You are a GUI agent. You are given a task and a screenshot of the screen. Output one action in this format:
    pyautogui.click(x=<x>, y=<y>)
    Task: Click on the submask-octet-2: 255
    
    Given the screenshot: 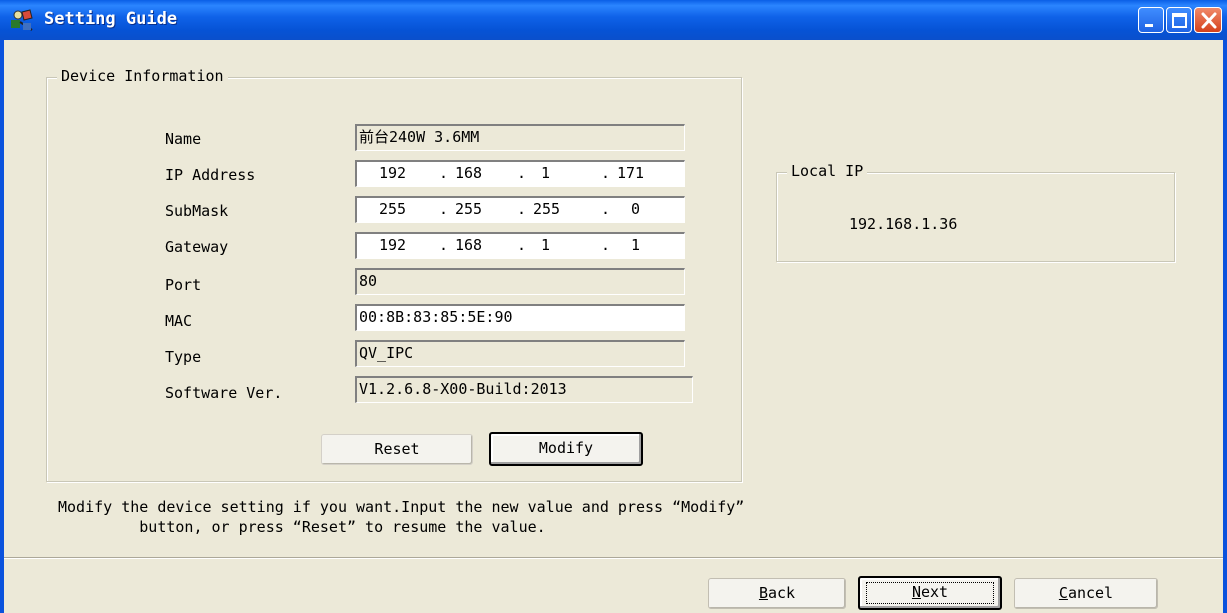 What is the action you would take?
    pyautogui.click(x=468, y=209)
    